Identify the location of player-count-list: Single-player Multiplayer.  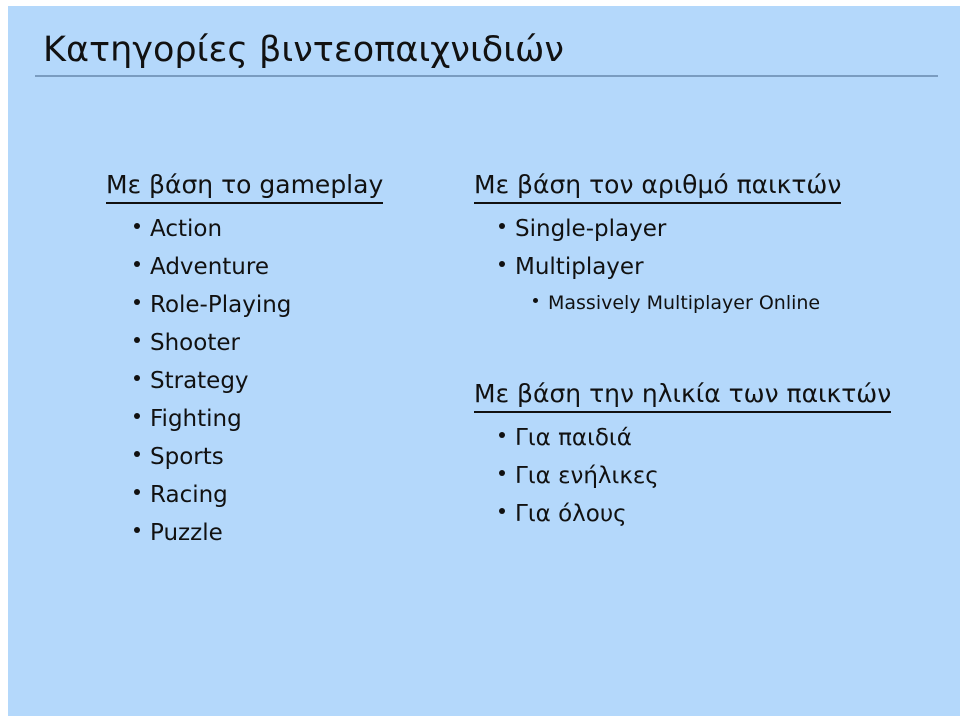
(698, 248).